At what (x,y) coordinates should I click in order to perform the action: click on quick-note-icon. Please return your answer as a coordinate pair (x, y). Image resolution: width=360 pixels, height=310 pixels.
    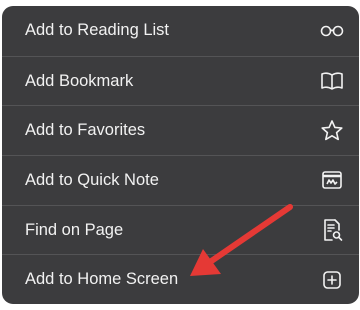
    Looking at the image, I should click on (332, 180).